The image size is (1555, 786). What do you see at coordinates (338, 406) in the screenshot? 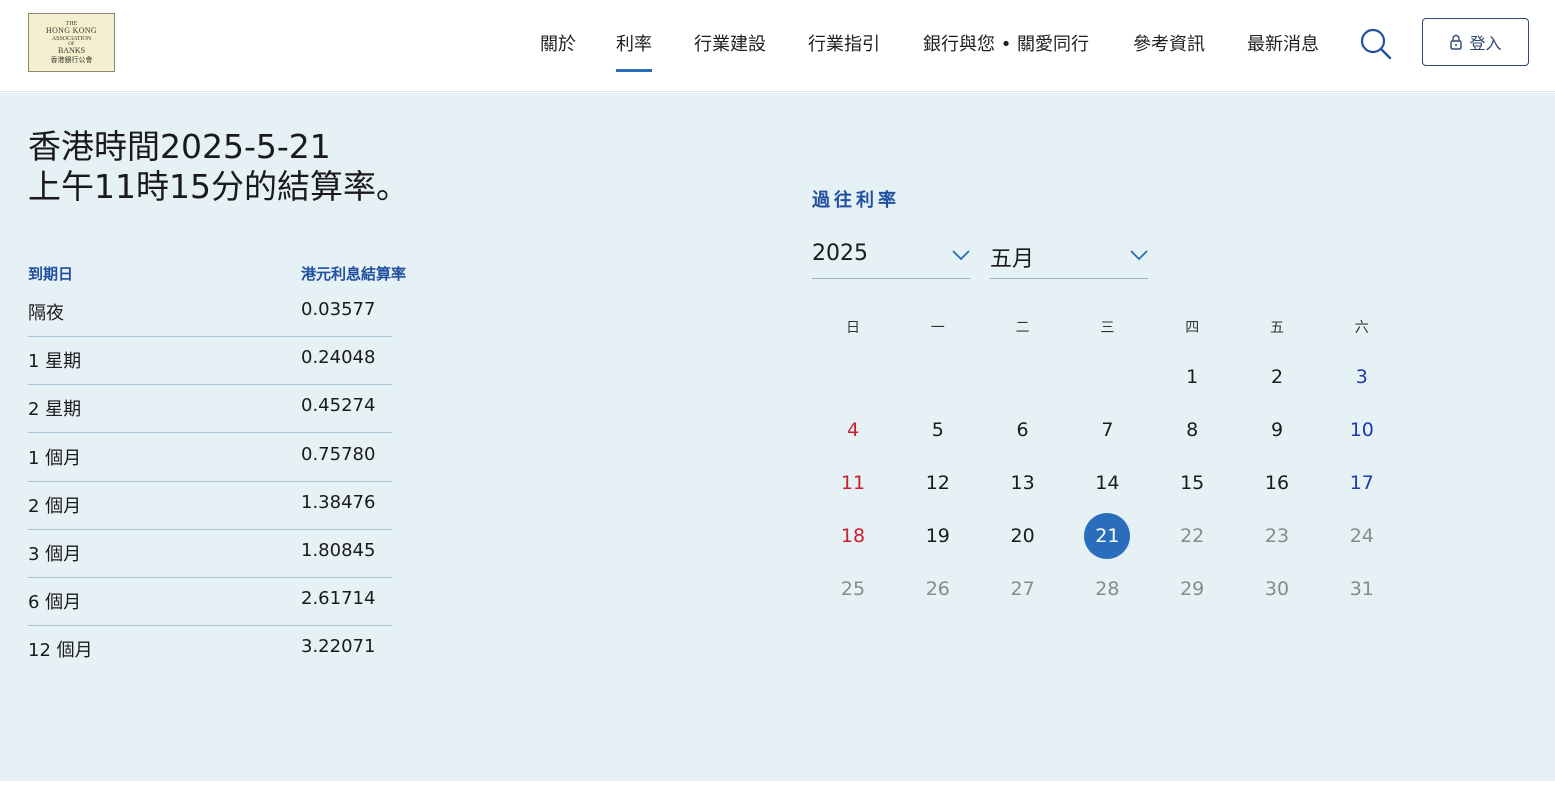
I see `rate-cell: 0.45274` at bounding box center [338, 406].